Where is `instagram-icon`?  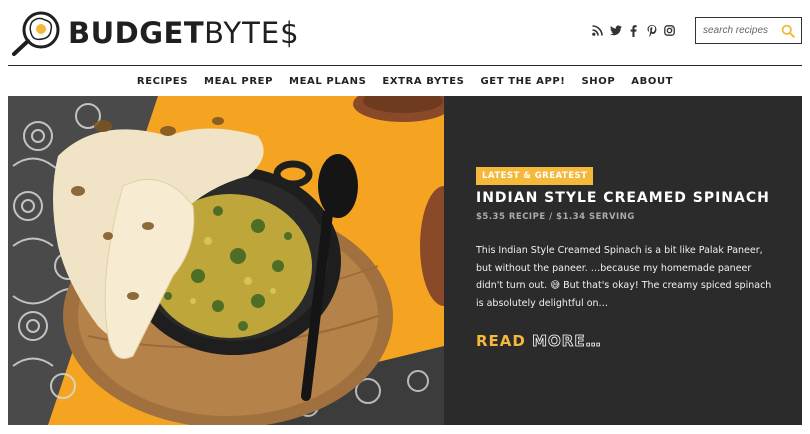
instagram-icon is located at coordinates (669, 30).